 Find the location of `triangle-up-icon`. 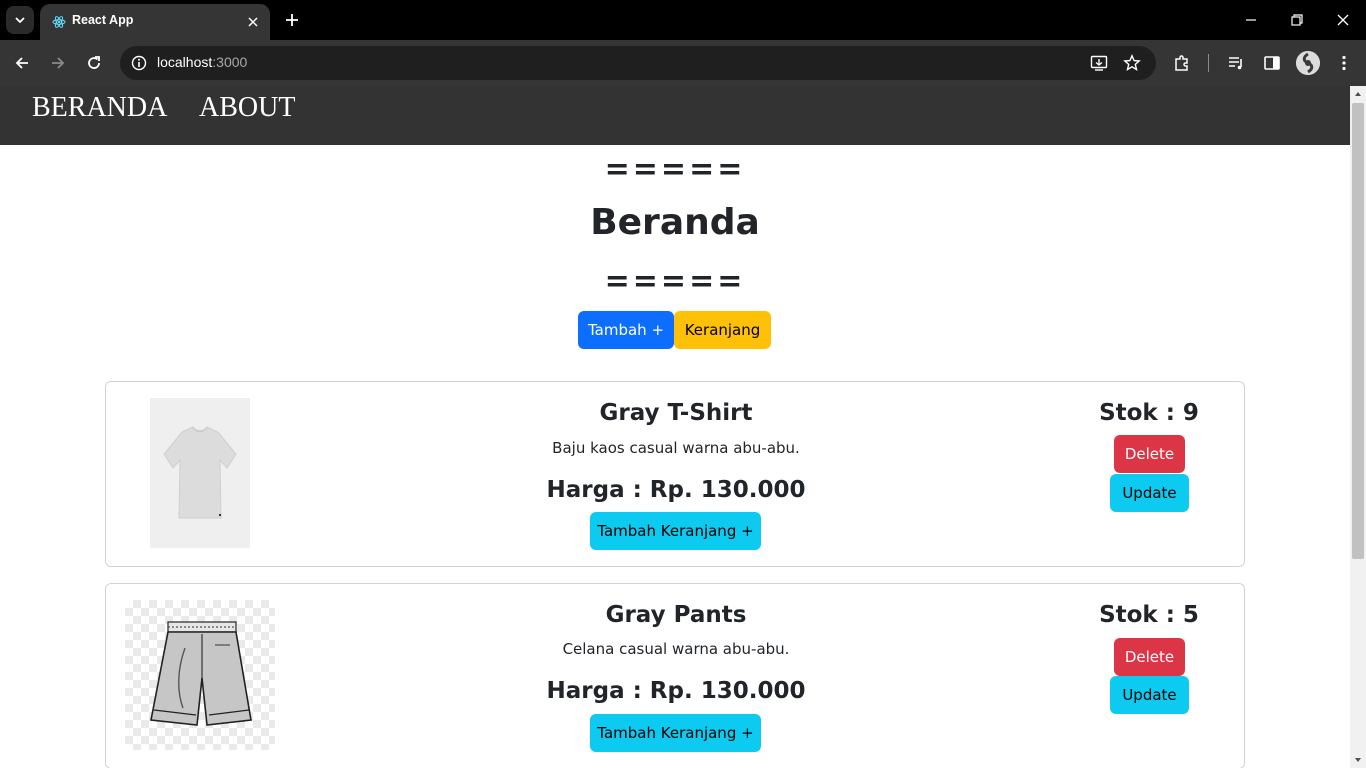

triangle-up-icon is located at coordinates (1358, 94).